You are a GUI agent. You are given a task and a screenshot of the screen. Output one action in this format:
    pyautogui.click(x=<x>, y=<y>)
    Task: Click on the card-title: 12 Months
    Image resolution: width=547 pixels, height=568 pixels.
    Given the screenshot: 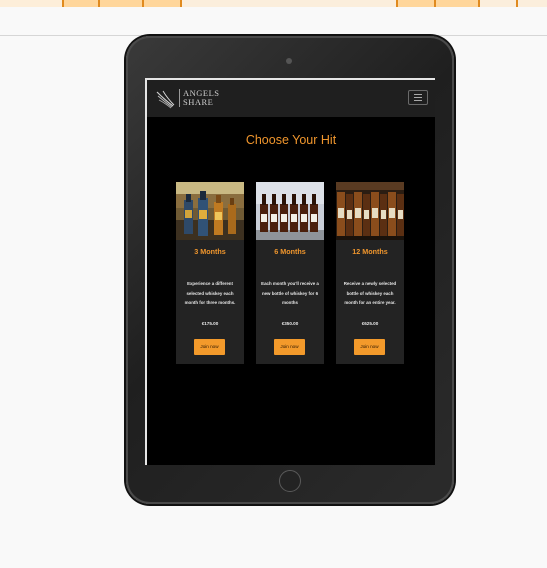 What is the action you would take?
    pyautogui.click(x=370, y=251)
    